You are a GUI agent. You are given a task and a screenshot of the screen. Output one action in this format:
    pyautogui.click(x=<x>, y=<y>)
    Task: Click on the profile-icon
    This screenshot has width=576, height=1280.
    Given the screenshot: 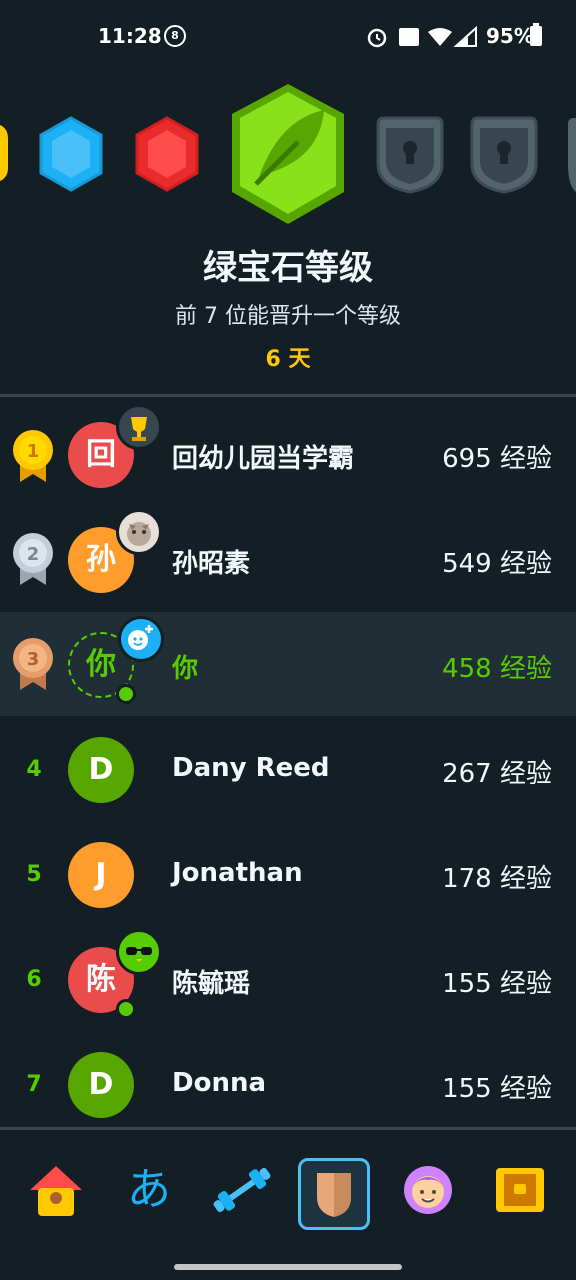 What is the action you would take?
    pyautogui.click(x=428, y=1190)
    